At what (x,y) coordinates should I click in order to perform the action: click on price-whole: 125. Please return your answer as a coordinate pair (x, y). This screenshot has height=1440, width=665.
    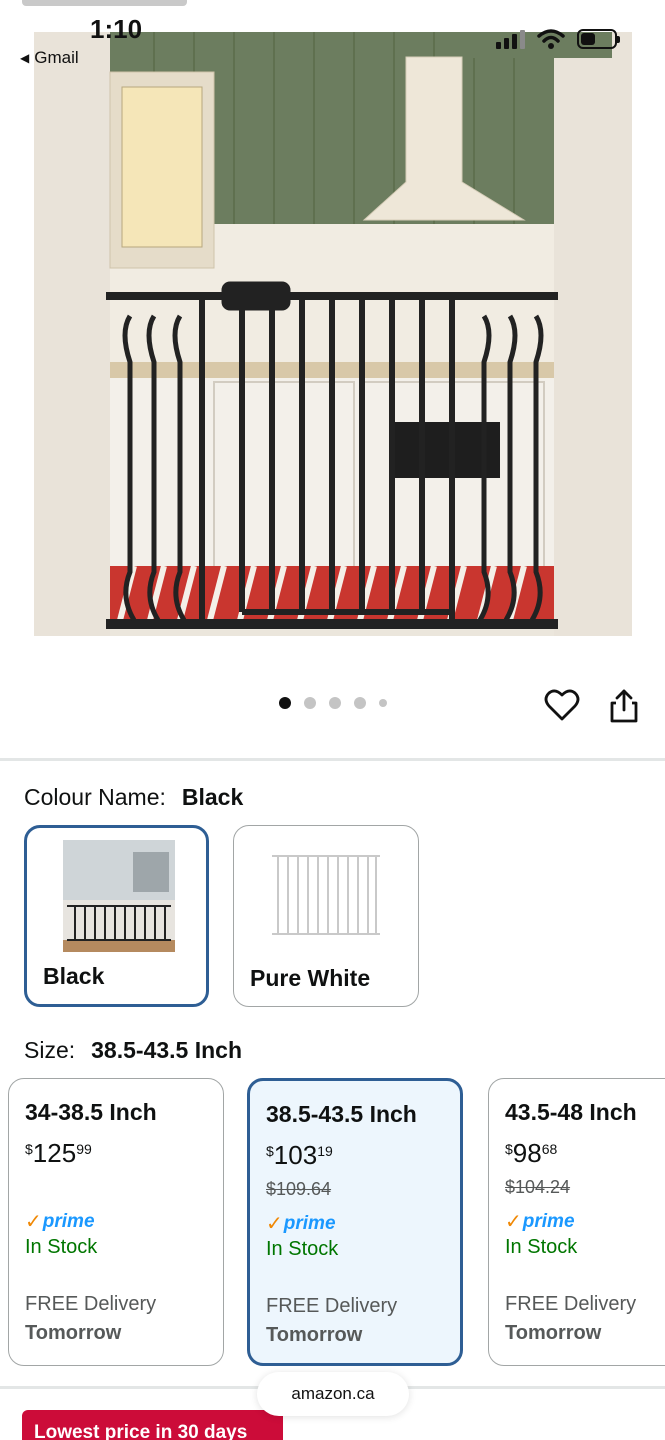
    Looking at the image, I should click on (54, 1153).